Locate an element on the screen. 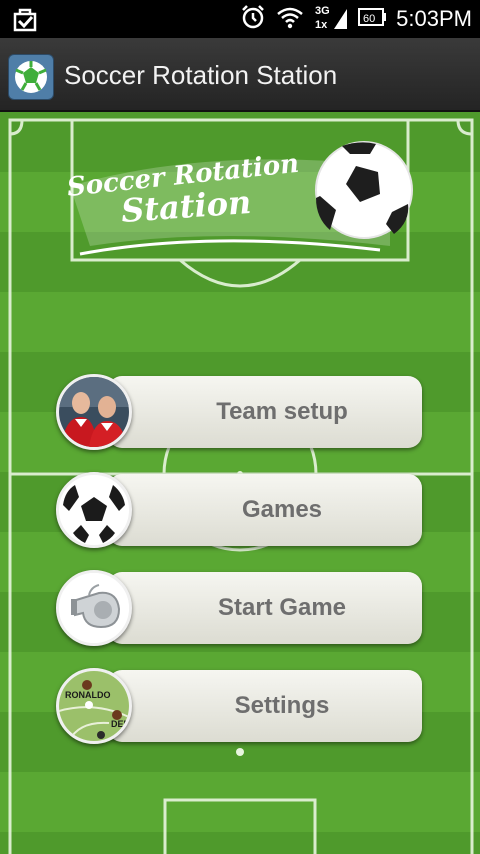  players-photo-icon is located at coordinates (94, 412).